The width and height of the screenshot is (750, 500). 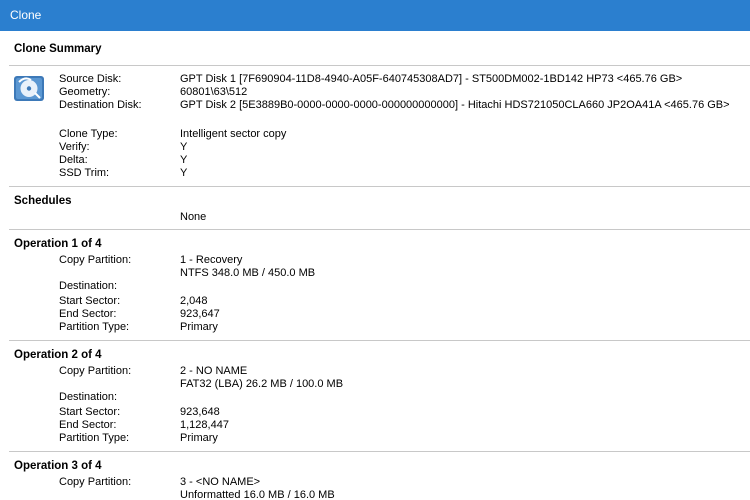 What do you see at coordinates (74, 147) in the screenshot?
I see `verify-label: Verify:` at bounding box center [74, 147].